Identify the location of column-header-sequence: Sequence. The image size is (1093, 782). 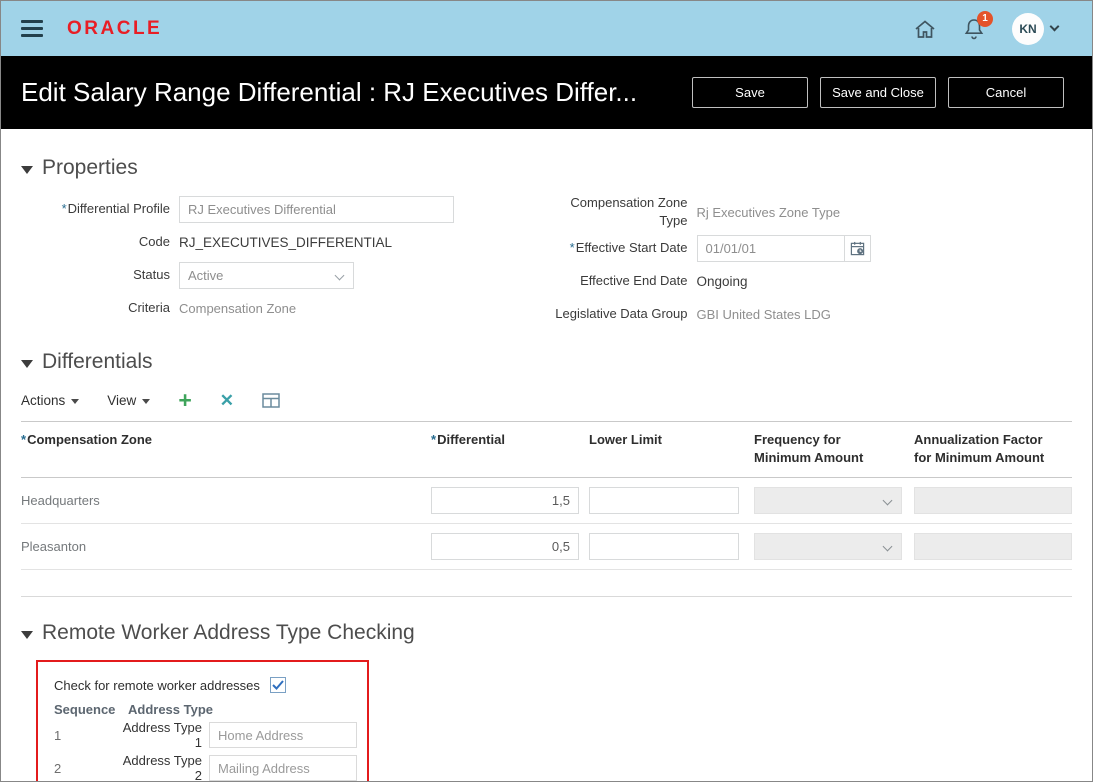
(85, 710).